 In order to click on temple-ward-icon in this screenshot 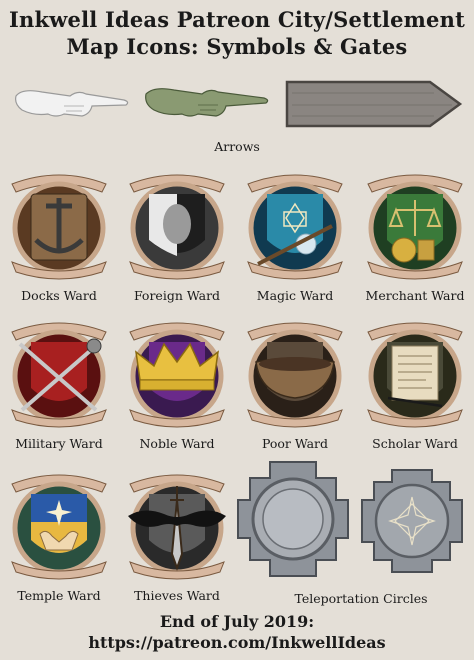, I will do `click(59, 527)`.